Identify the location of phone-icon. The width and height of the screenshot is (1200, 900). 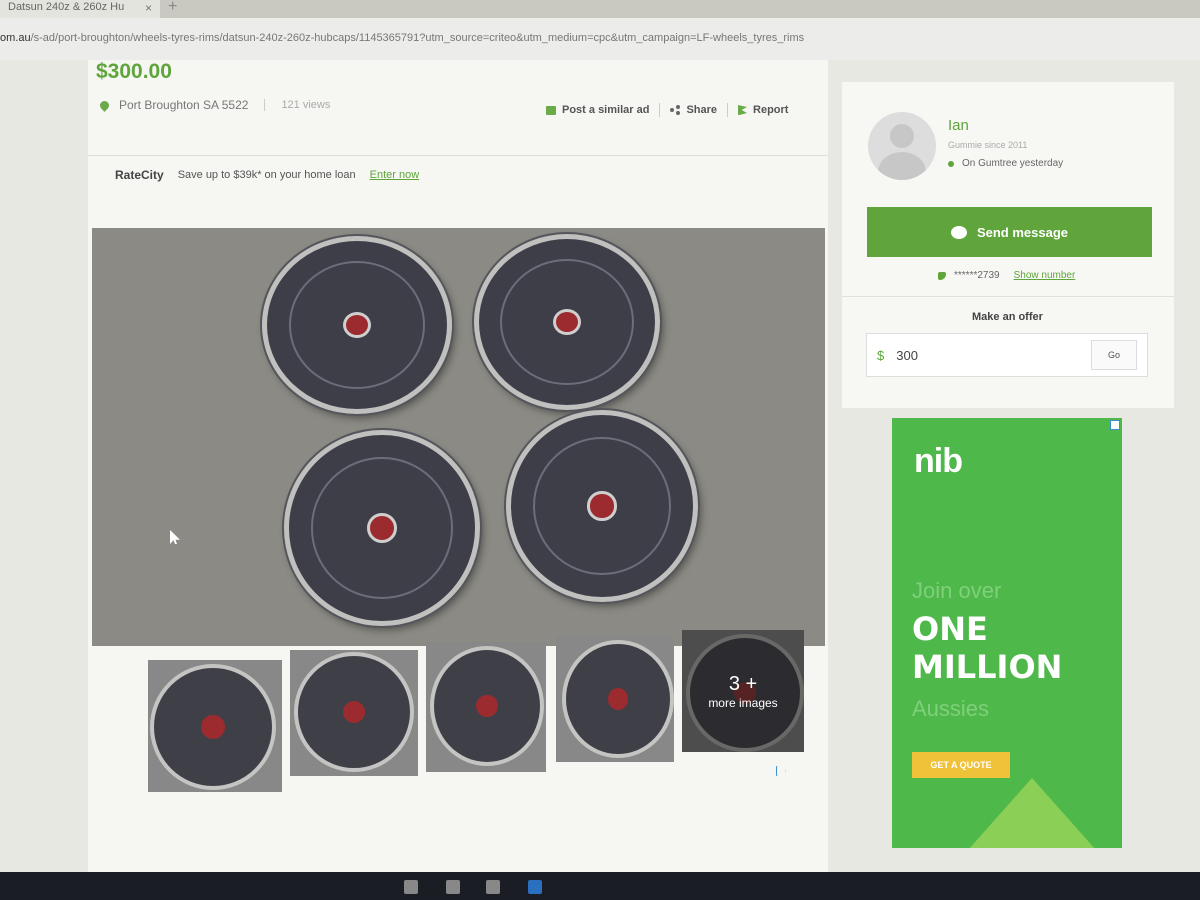
(942, 275).